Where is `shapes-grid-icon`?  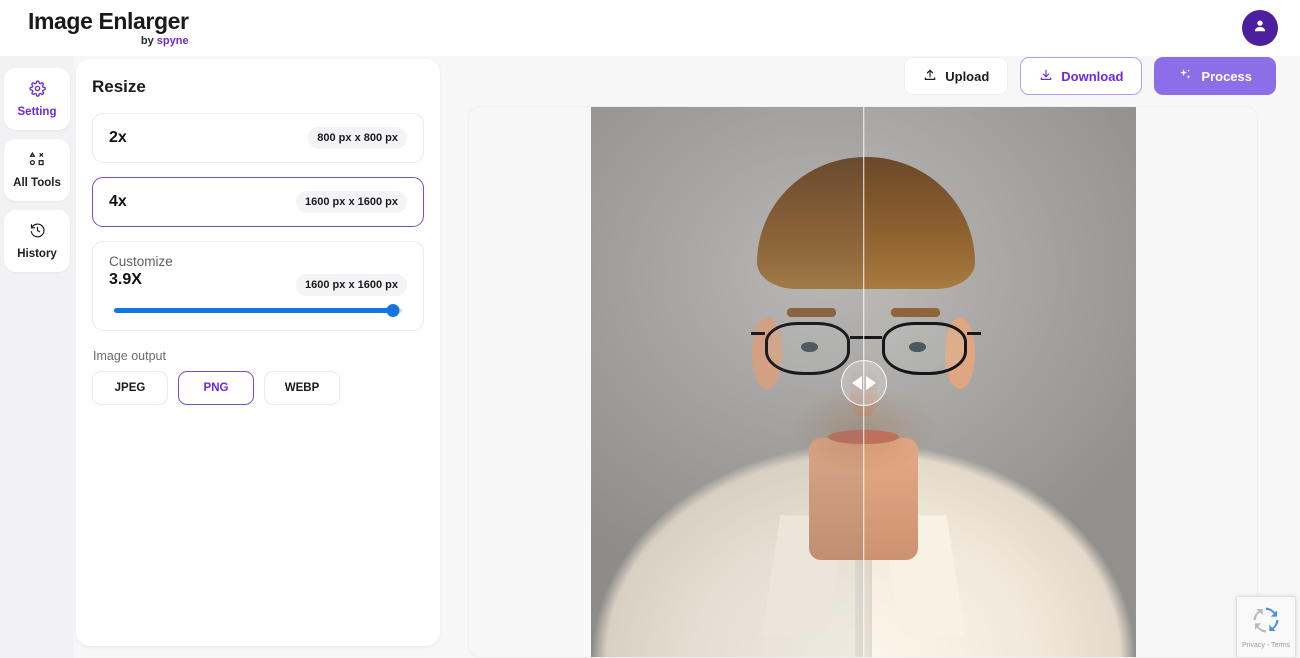 shapes-grid-icon is located at coordinates (37, 162).